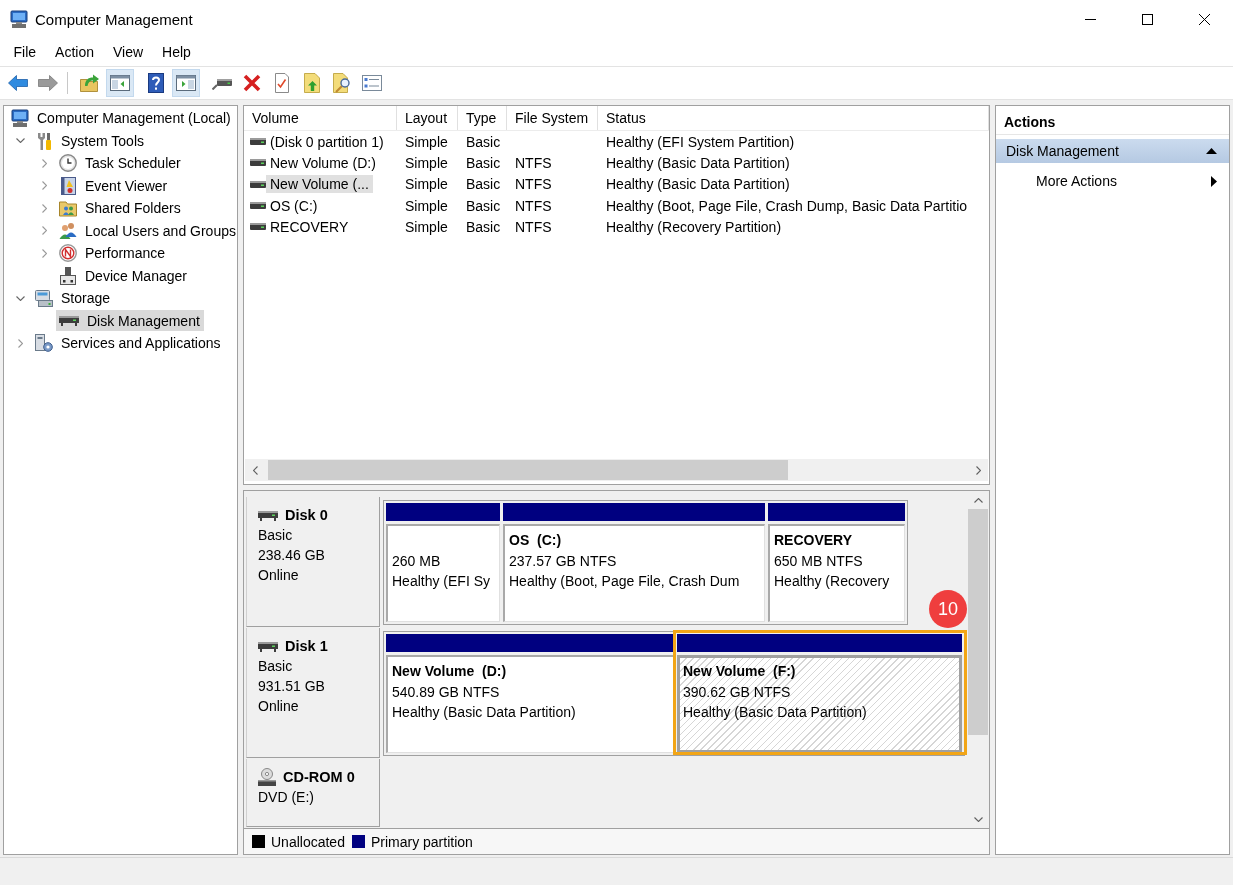  I want to click on legend-label: Unallocated, so click(308, 841).